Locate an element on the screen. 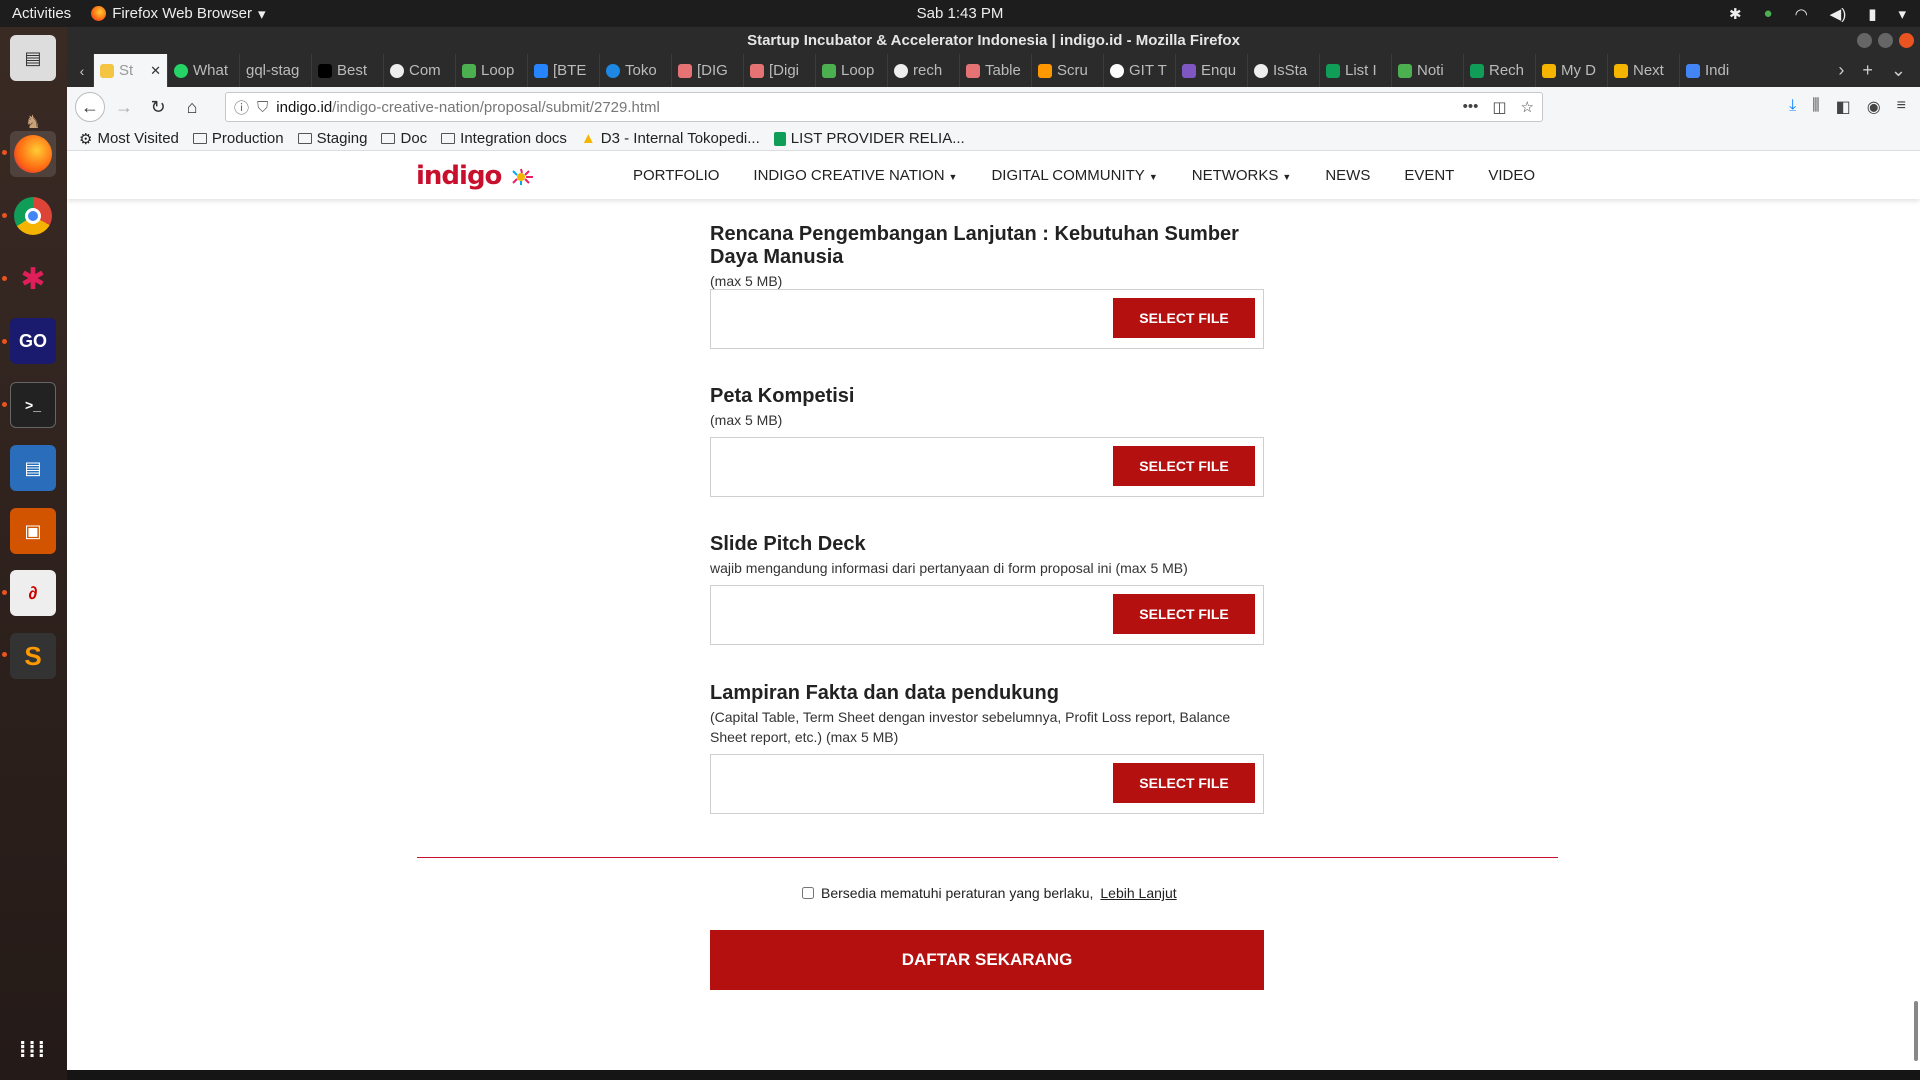  impress-icon: ▣ is located at coordinates (33, 531).